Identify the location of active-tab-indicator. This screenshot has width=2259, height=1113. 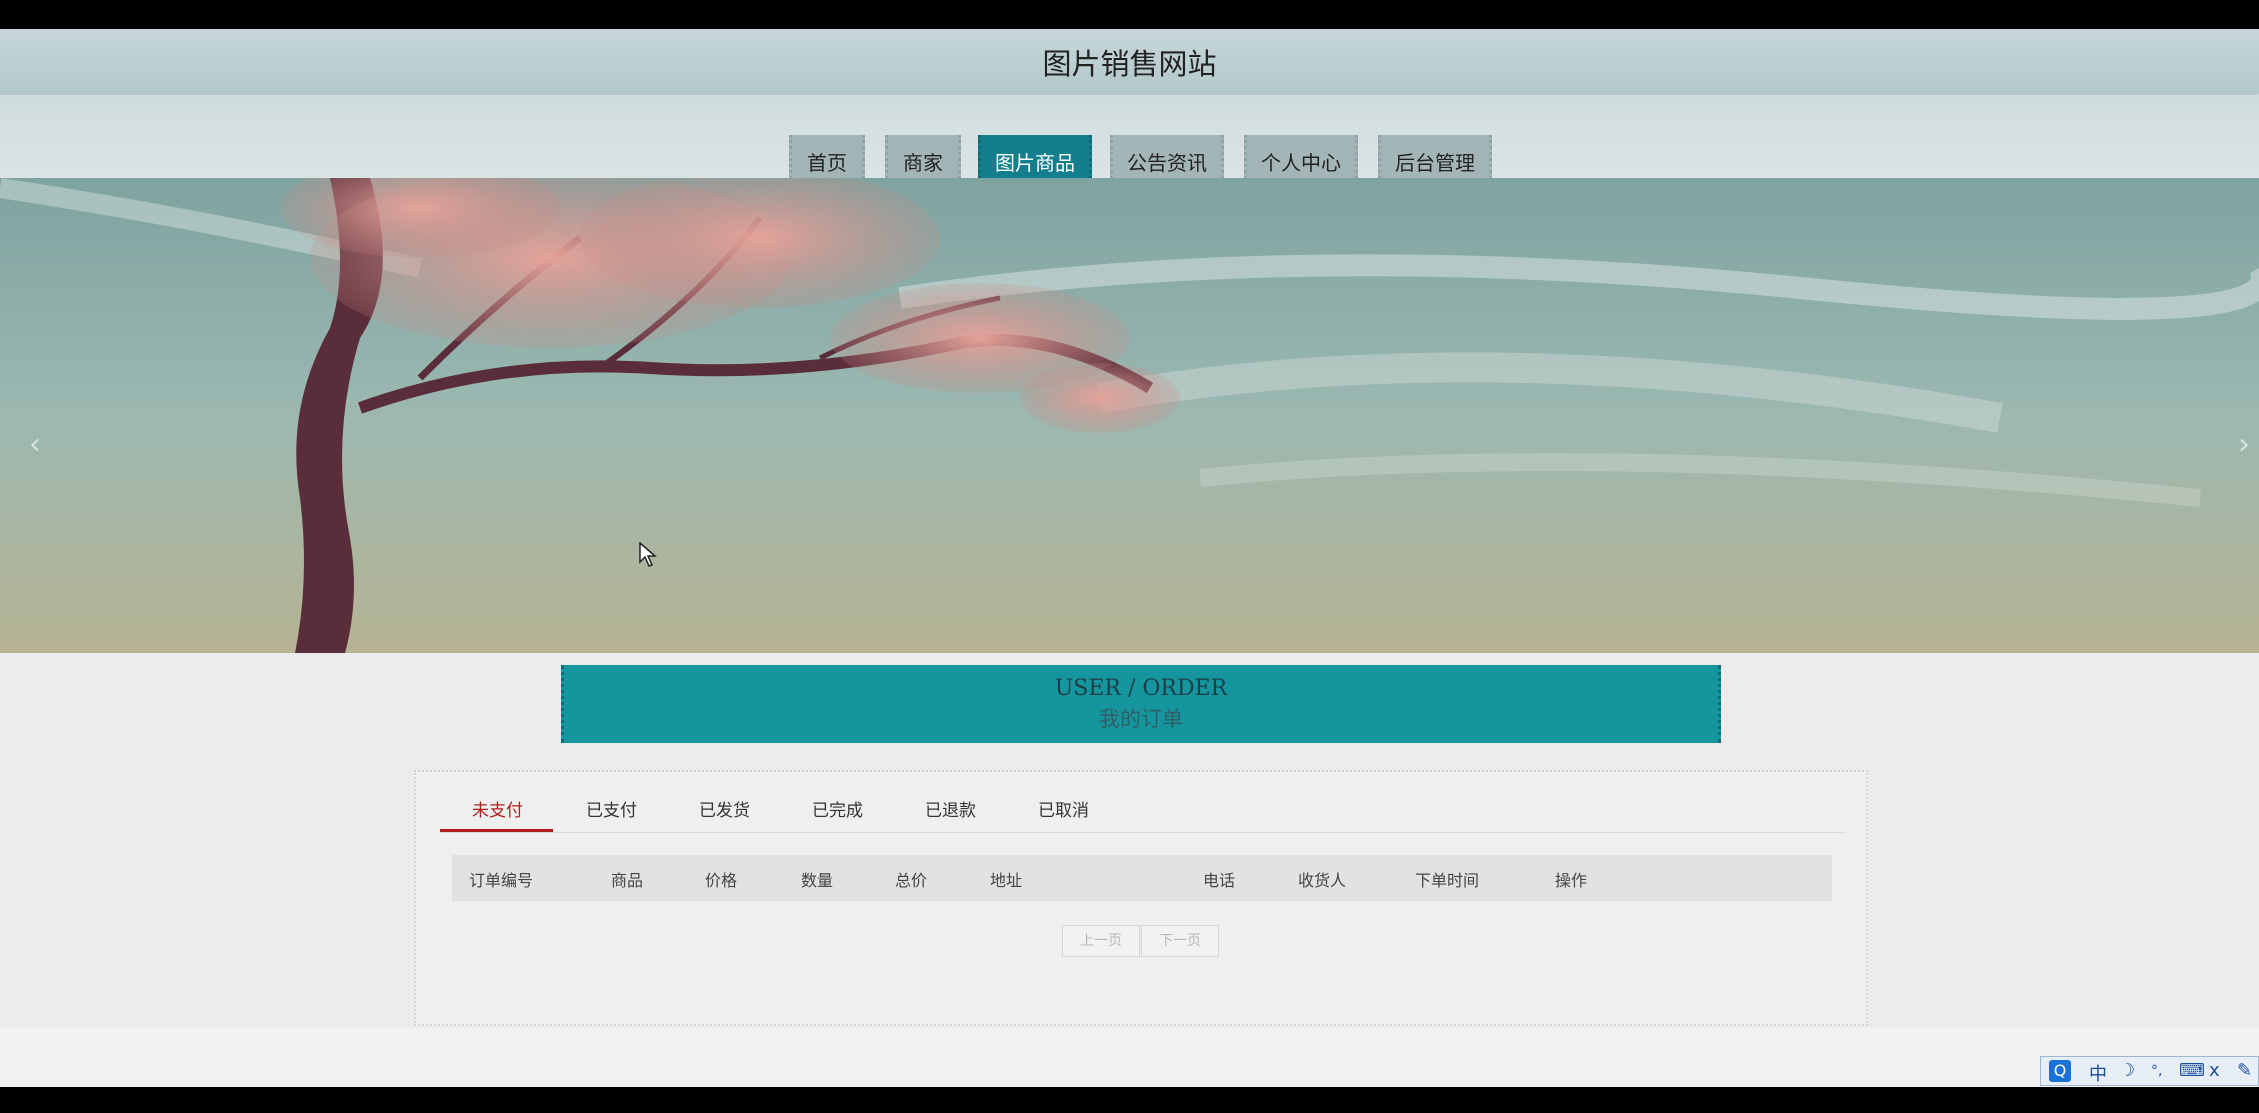
(496, 830).